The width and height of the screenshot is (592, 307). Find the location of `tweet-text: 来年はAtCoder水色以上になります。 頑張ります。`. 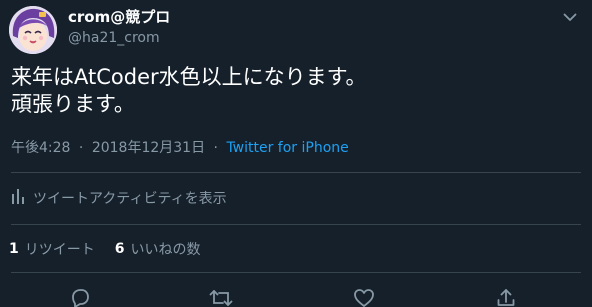

tweet-text: 来年はAtCoder水色以上になります。 頑張ります。 is located at coordinates (189, 90).